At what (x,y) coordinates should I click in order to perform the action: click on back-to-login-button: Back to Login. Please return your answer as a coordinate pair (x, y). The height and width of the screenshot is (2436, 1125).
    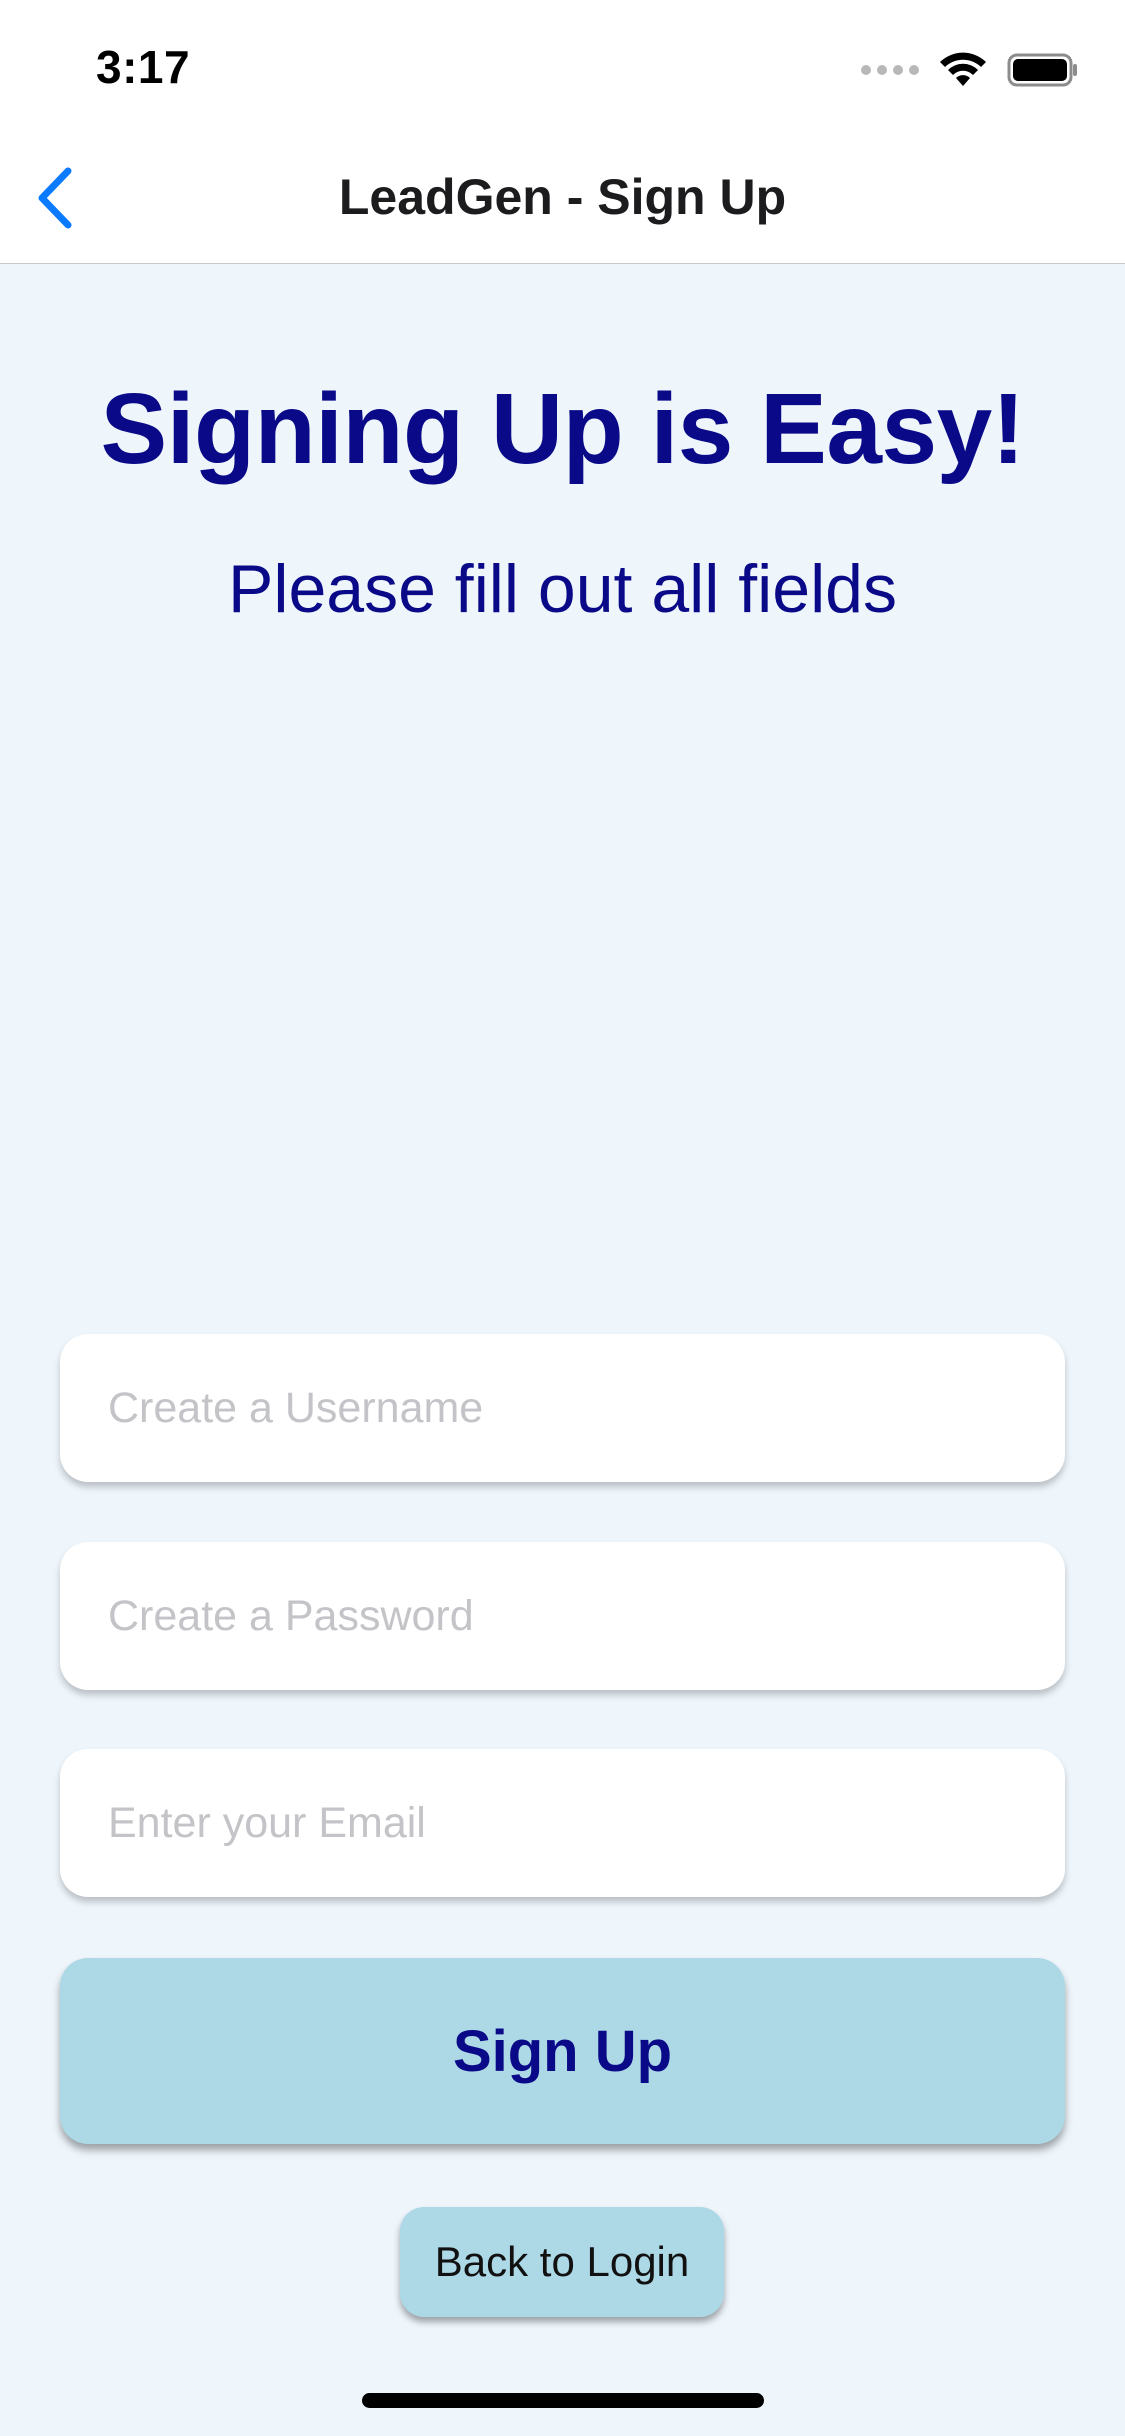
    Looking at the image, I should click on (562, 2262).